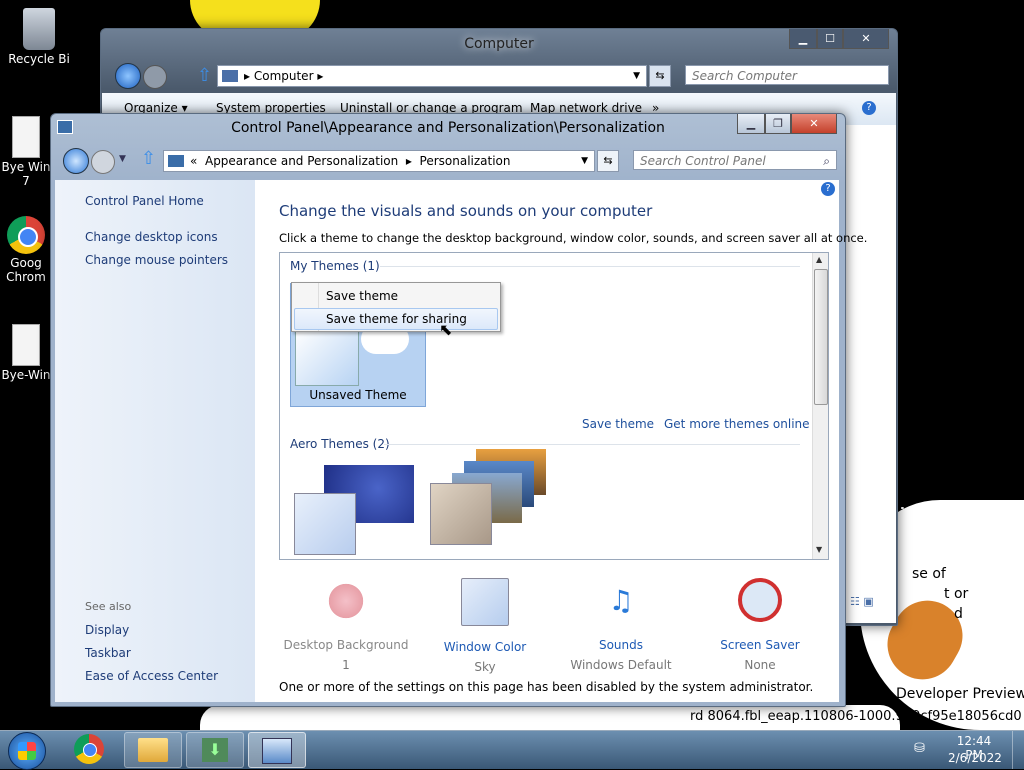  I want to click on taskbar-file-explorer, so click(153, 750).